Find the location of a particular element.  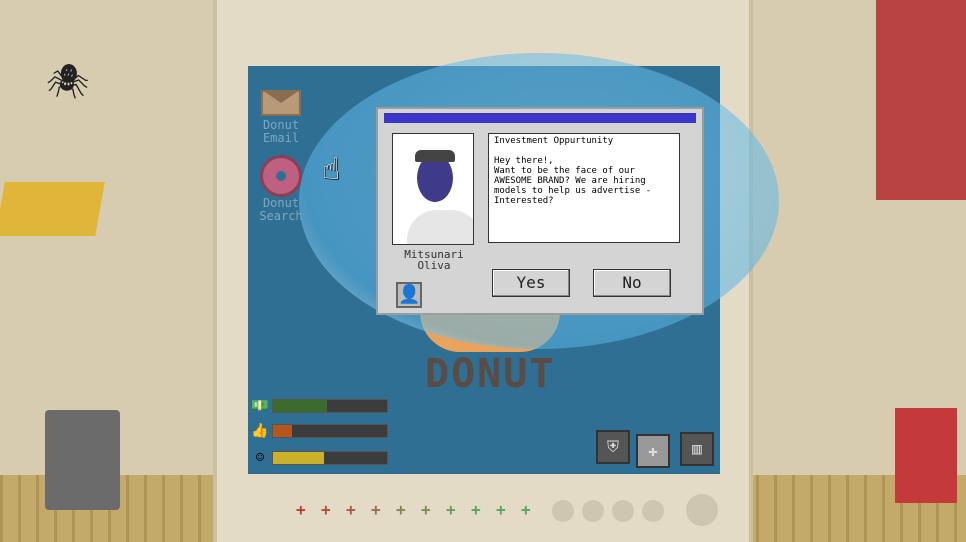

profile-icon: 👤 is located at coordinates (409, 295).